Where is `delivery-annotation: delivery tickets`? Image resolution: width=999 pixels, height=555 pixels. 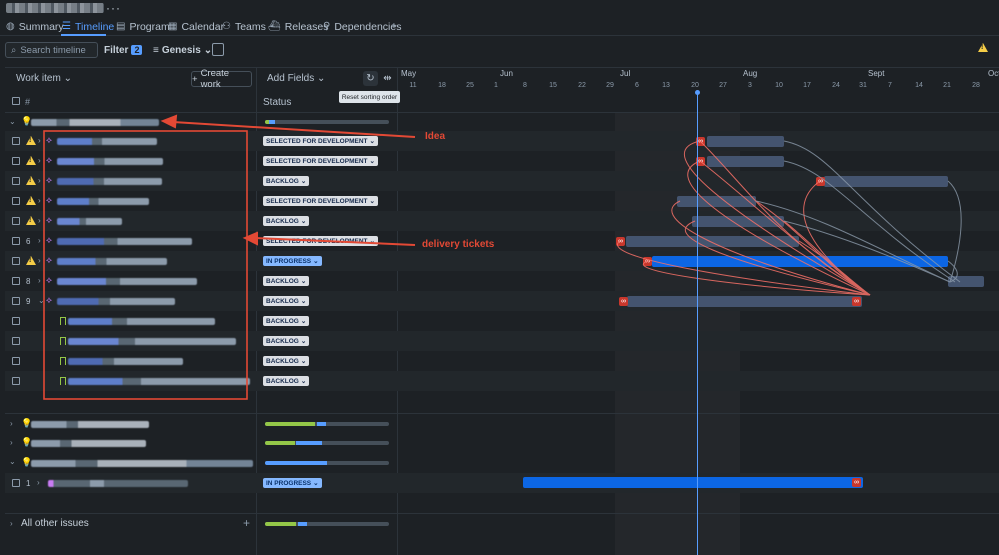
delivery-annotation: delivery tickets is located at coordinates (458, 244).